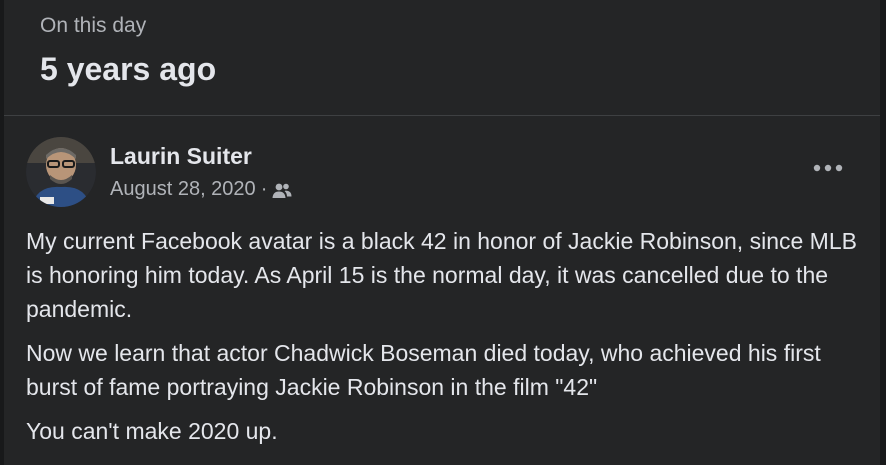  Describe the element at coordinates (152, 431) in the screenshot. I see `post-paragraph: You can't make 2020 up.` at that location.